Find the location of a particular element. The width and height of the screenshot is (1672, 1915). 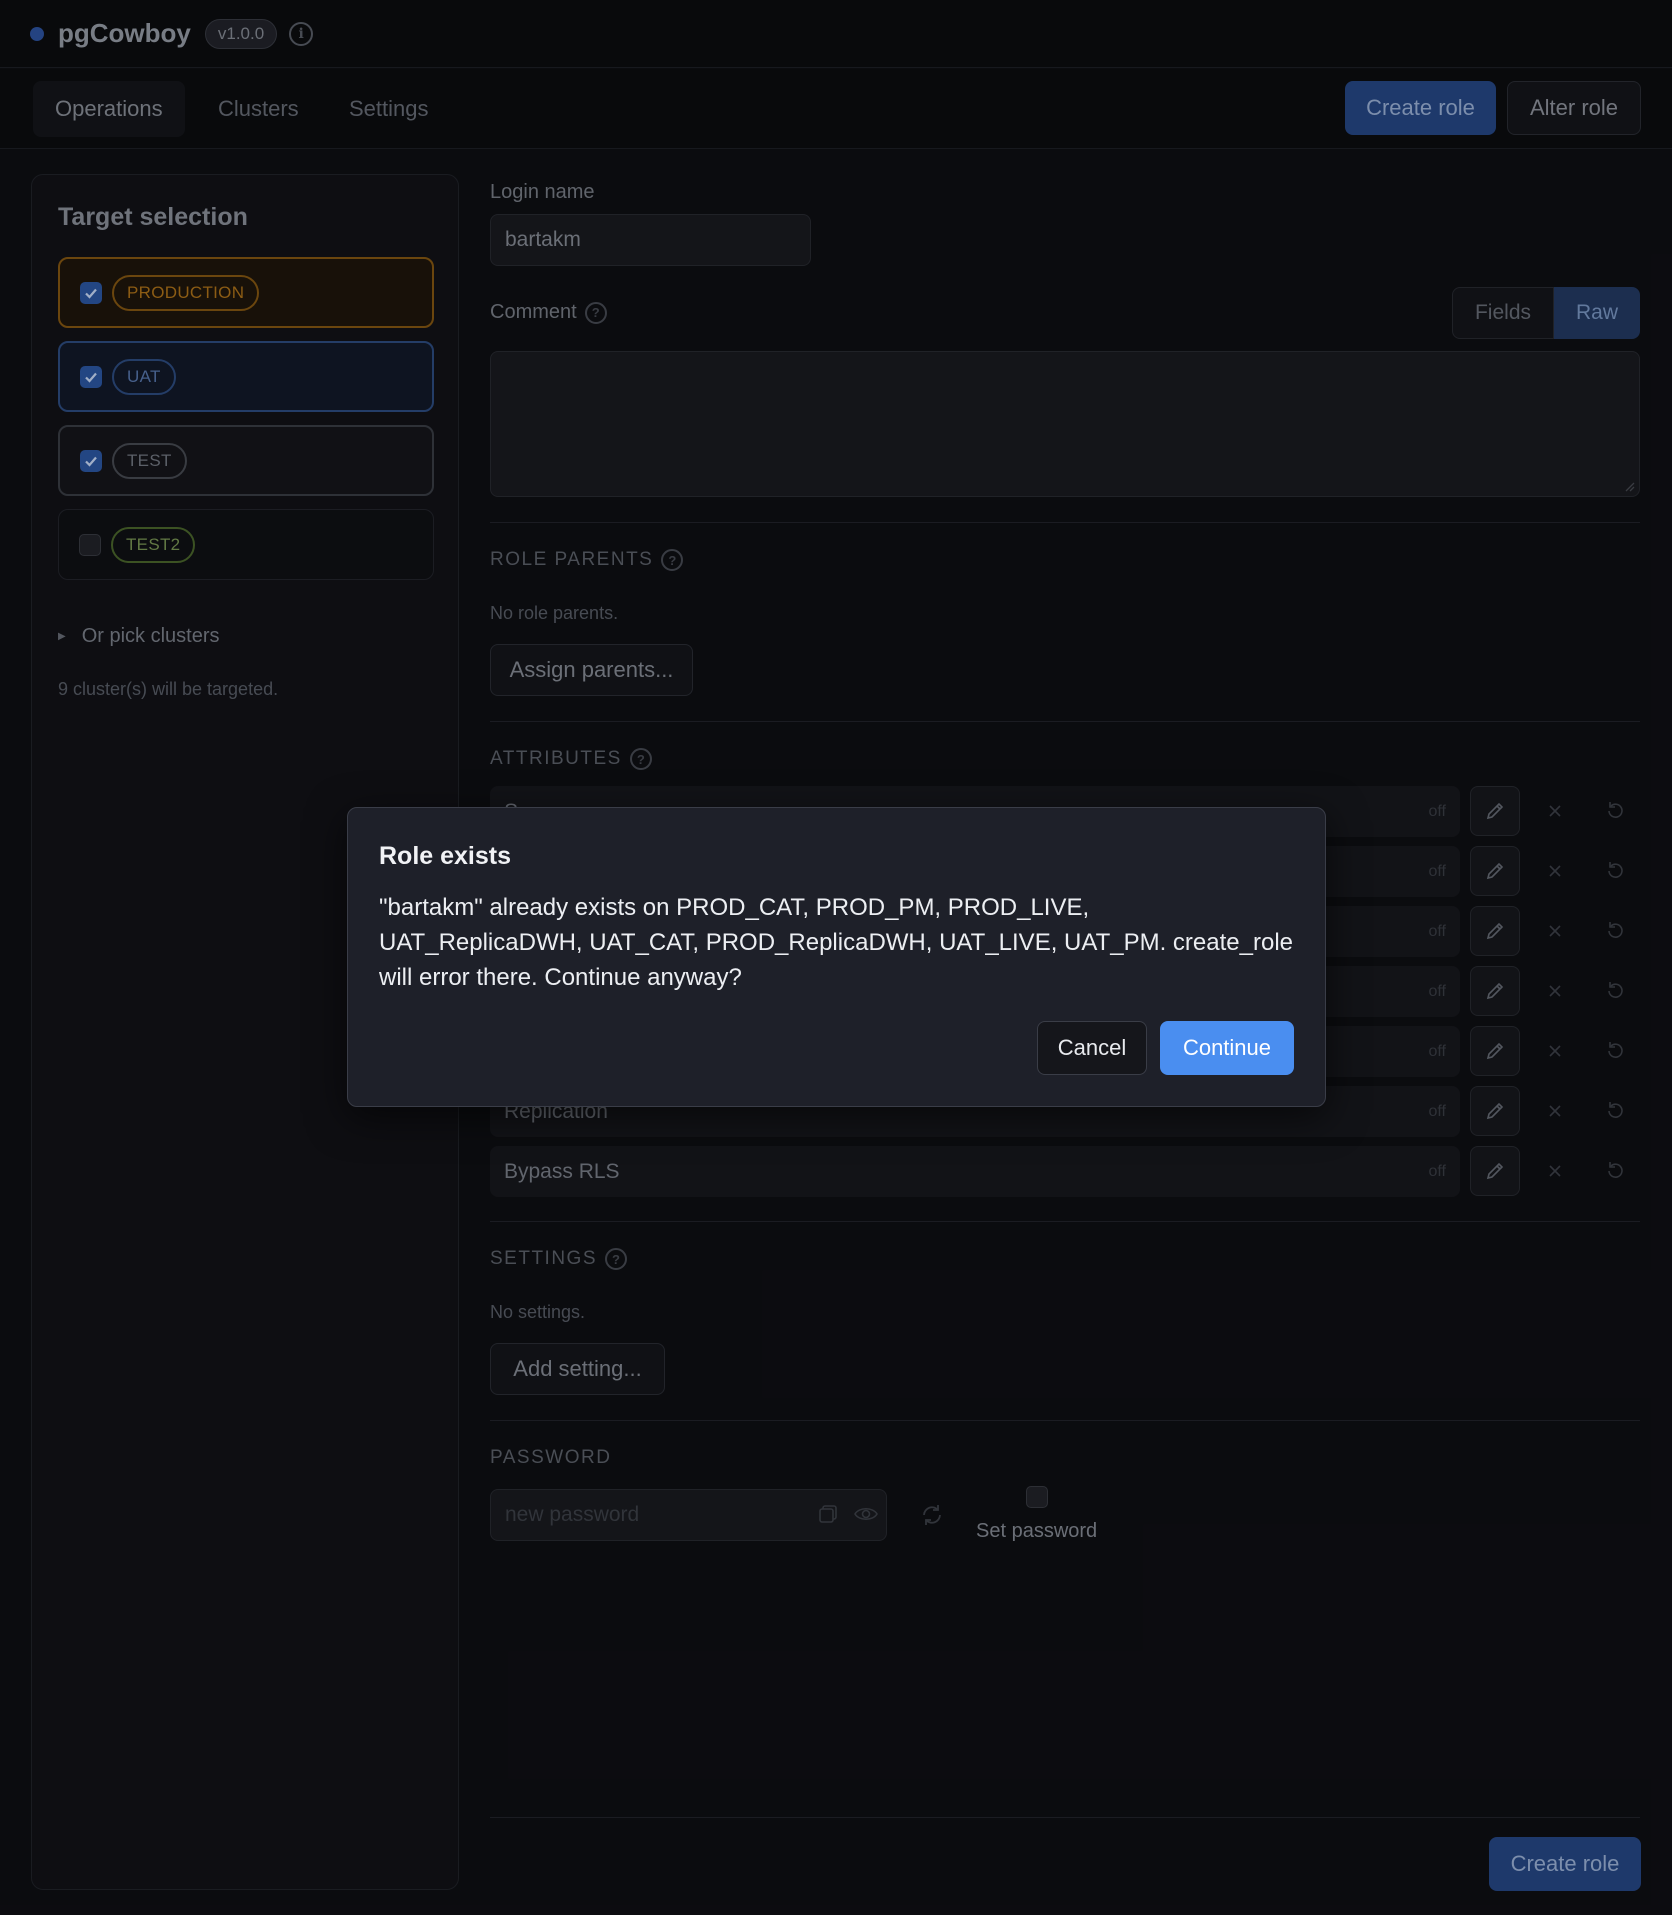

cancel-button: Cancel is located at coordinates (1092, 1048).